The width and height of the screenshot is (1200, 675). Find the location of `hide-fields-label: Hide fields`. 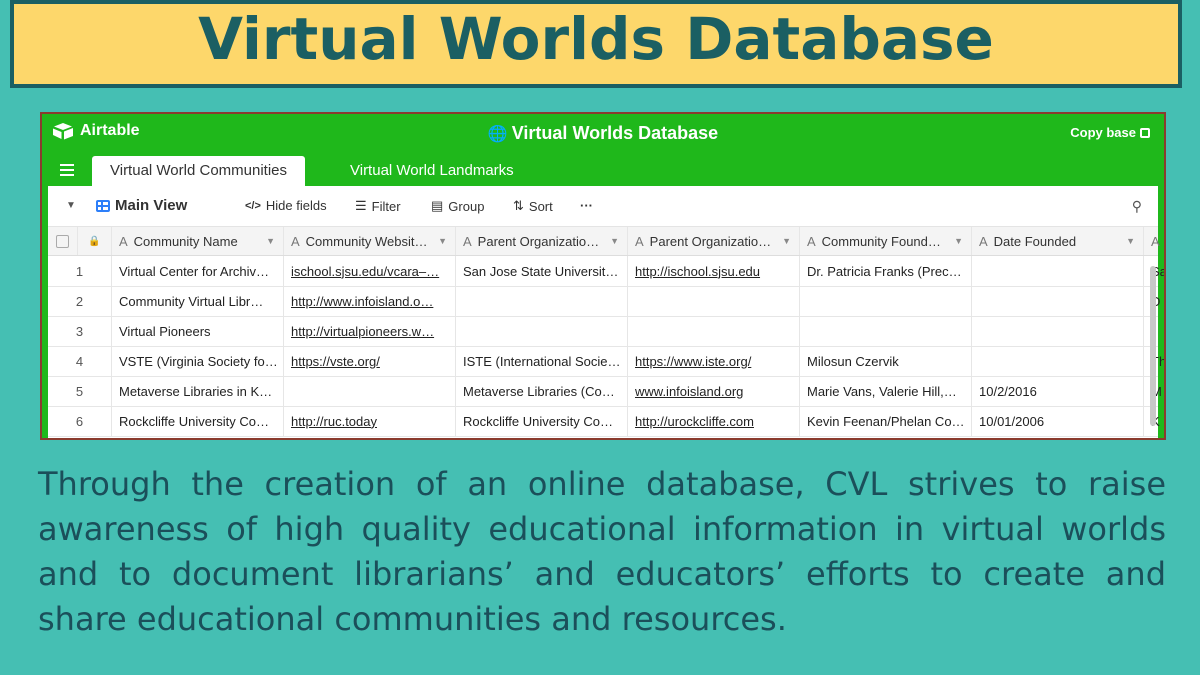

hide-fields-label: Hide fields is located at coordinates (296, 205).